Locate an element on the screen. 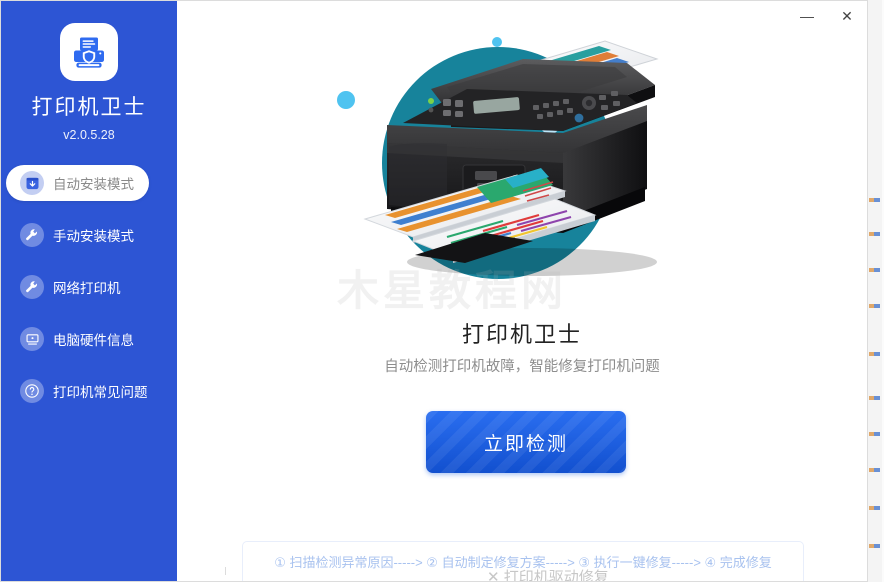  detect-now-button: 立即检测 is located at coordinates (526, 442).